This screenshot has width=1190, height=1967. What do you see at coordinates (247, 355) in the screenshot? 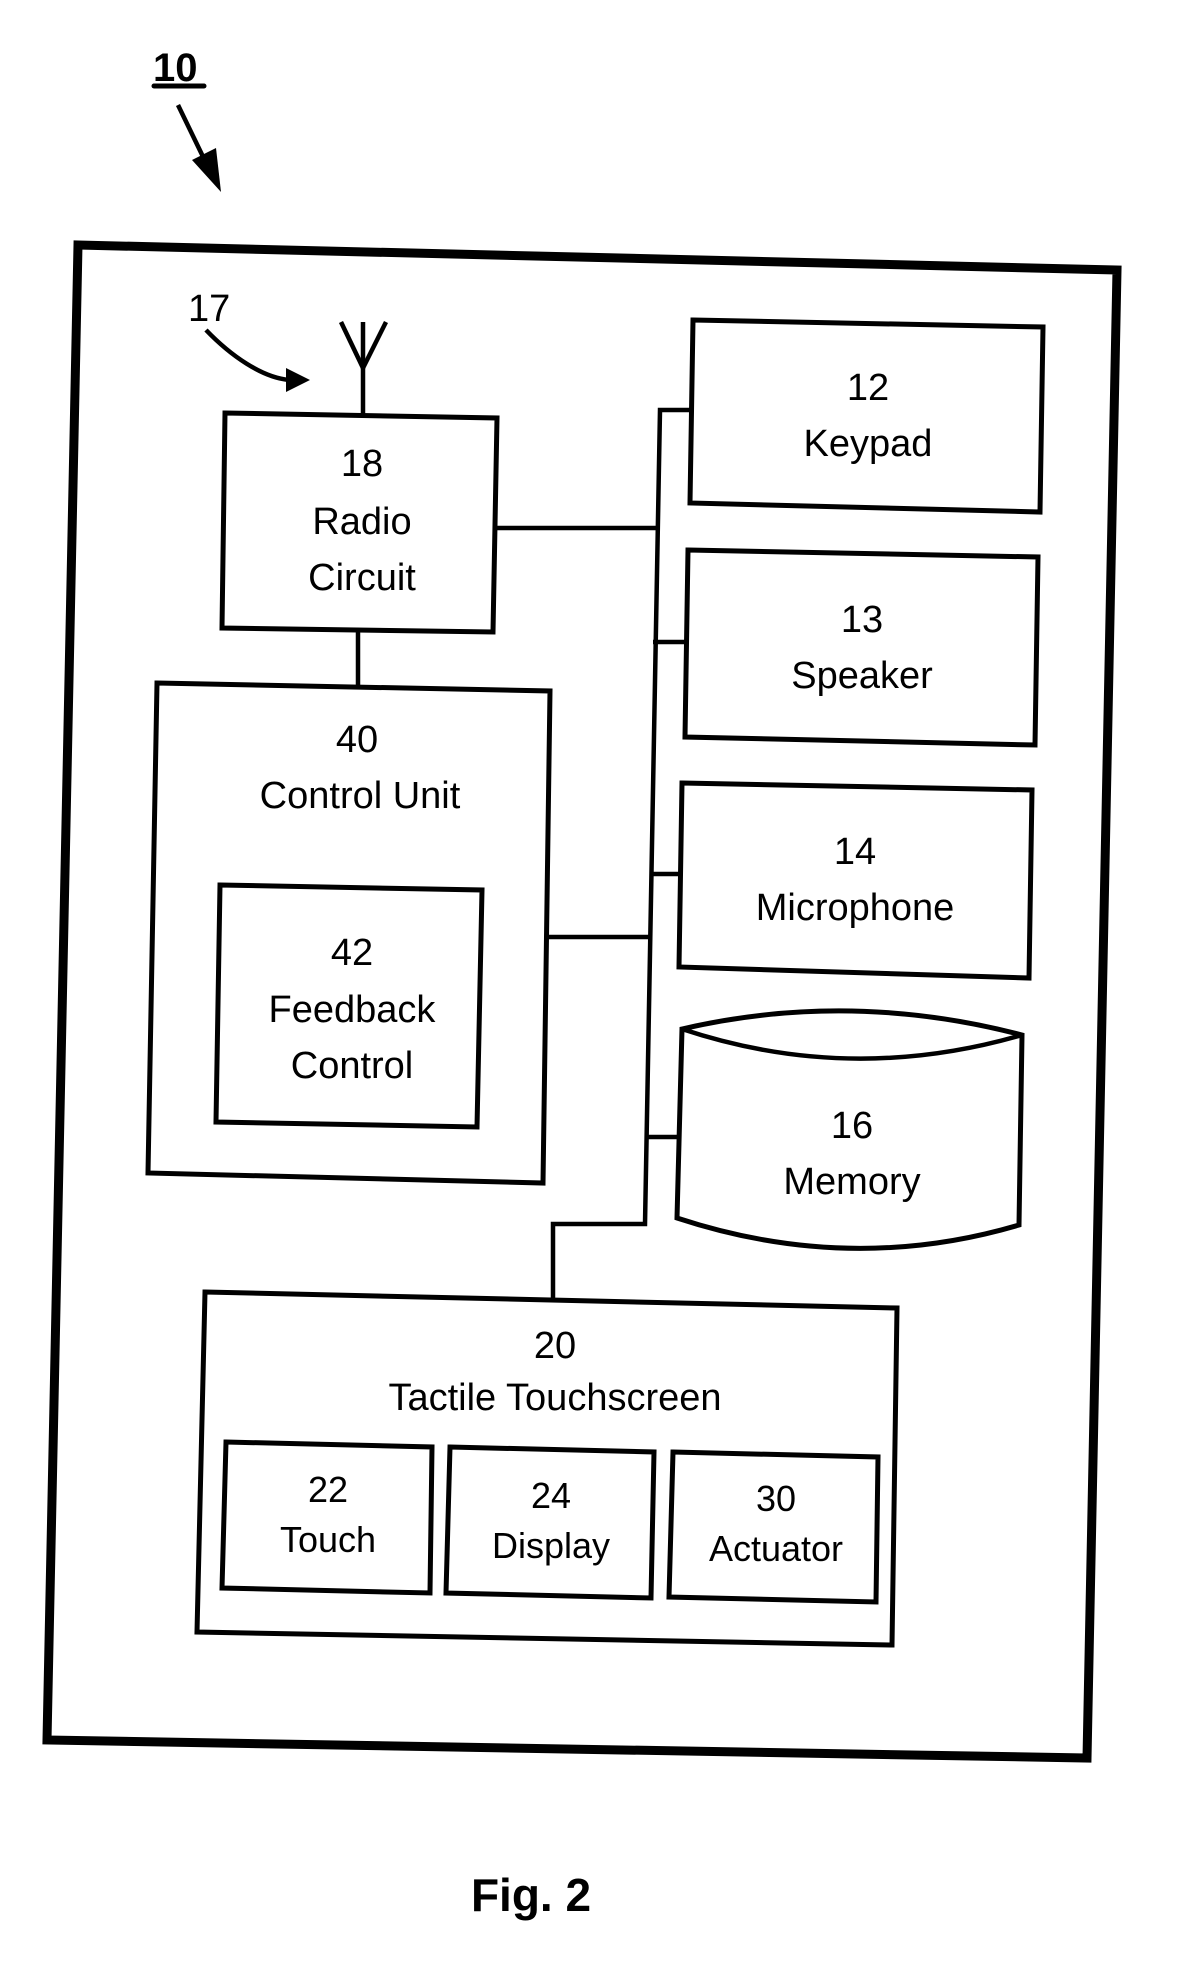
I see `antenna-ref-curve` at bounding box center [247, 355].